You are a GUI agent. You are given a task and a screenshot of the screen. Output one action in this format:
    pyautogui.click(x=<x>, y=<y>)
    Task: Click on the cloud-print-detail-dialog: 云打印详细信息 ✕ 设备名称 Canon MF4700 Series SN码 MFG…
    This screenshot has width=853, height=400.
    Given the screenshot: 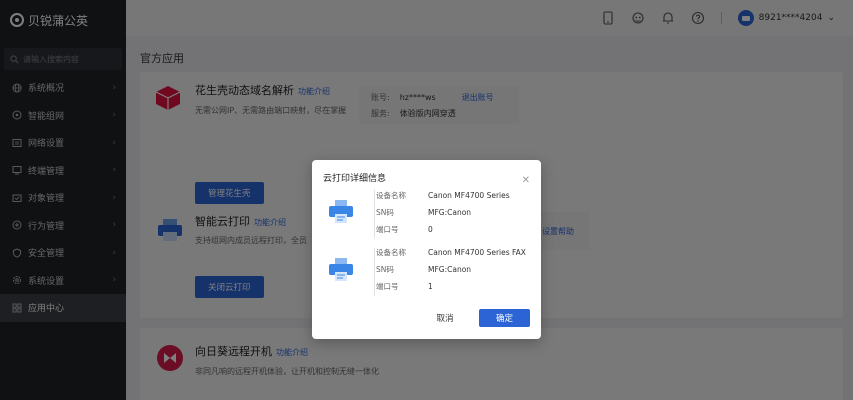 What is the action you would take?
    pyautogui.click(x=426, y=249)
    